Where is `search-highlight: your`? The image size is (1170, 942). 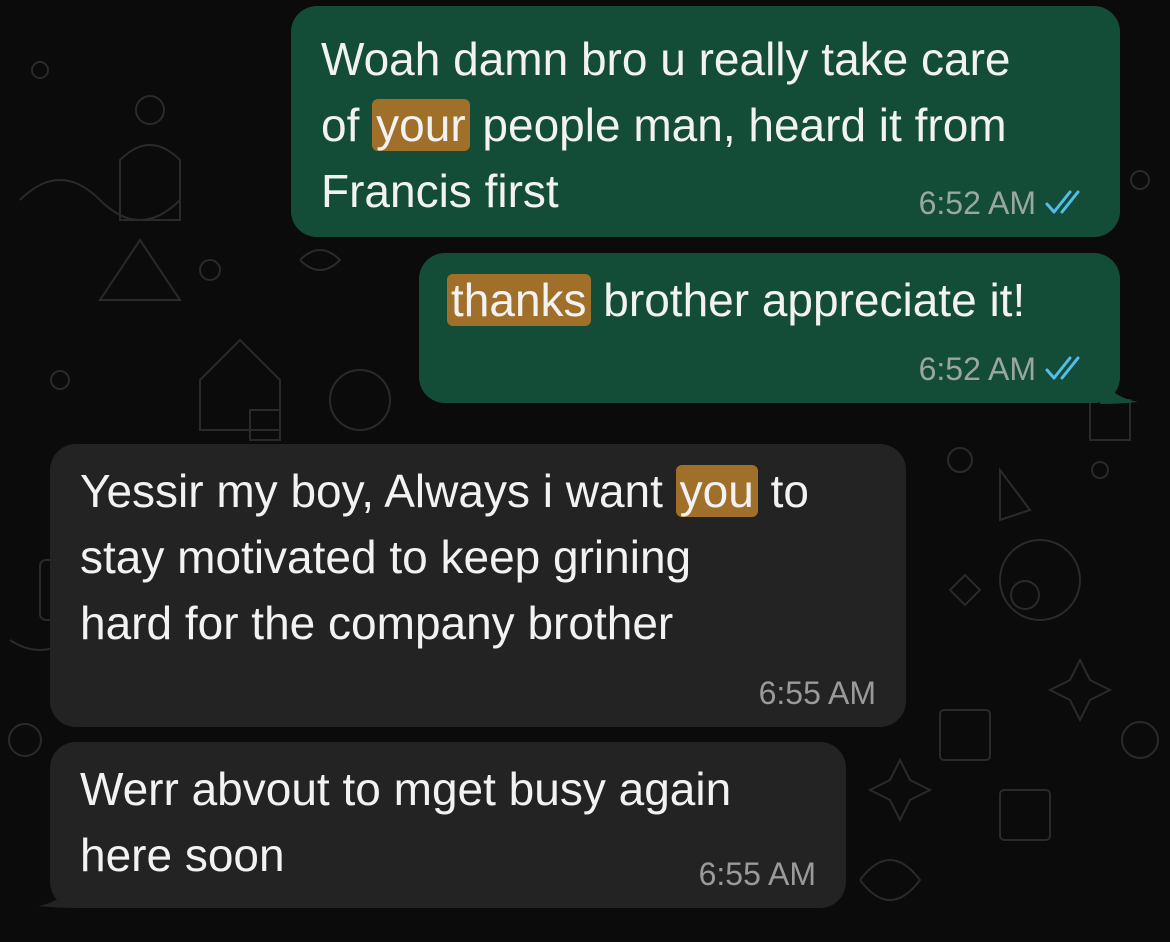
search-highlight: your is located at coordinates (421, 125).